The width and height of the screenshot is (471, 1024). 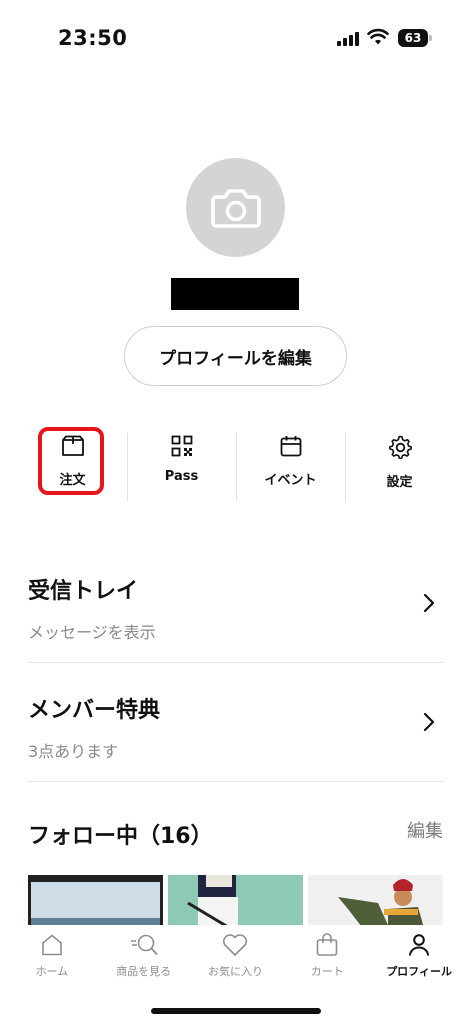 I want to click on status-time: 23:50, so click(x=93, y=38).